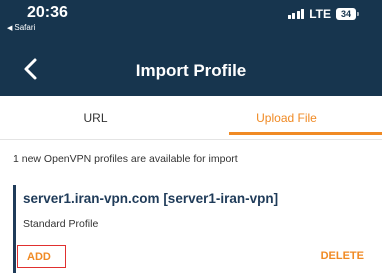  What do you see at coordinates (320, 14) in the screenshot?
I see `network-type: LTE` at bounding box center [320, 14].